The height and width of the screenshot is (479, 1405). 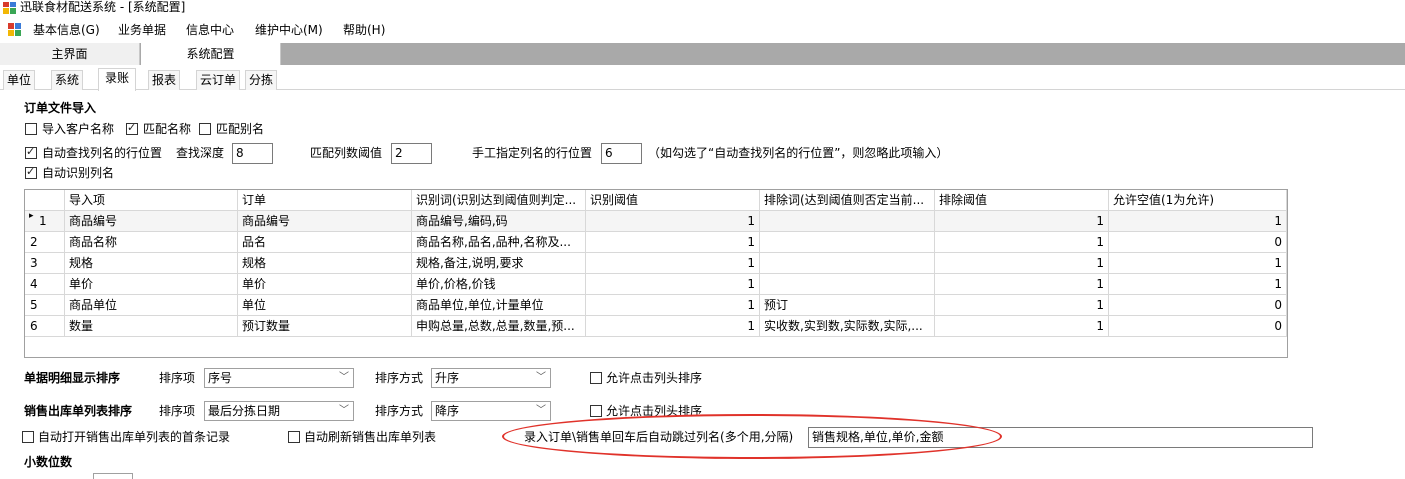 What do you see at coordinates (218, 80) in the screenshot?
I see `tab-cloud-order: 云订单` at bounding box center [218, 80].